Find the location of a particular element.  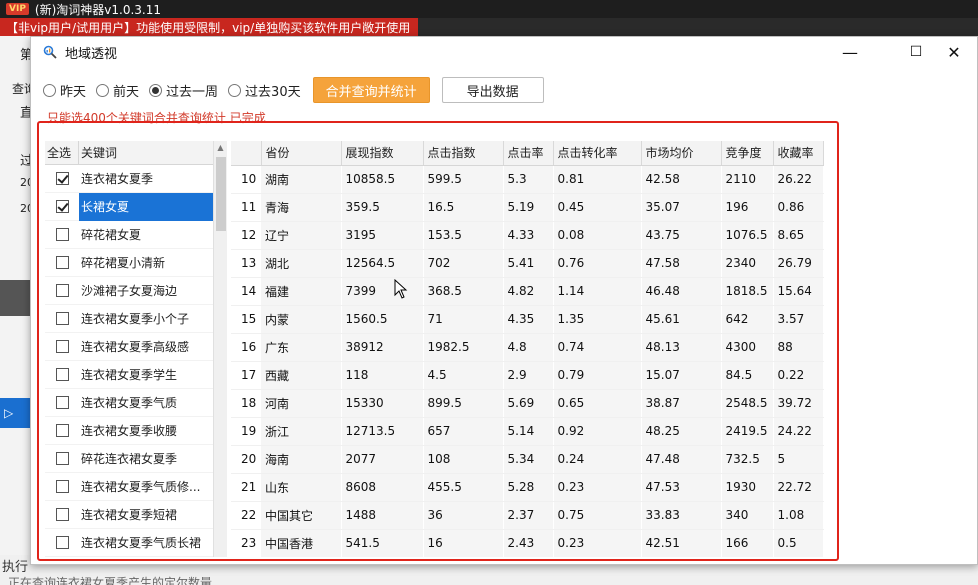

keyword-text: 碎花裙夏小清新 is located at coordinates (146, 262).